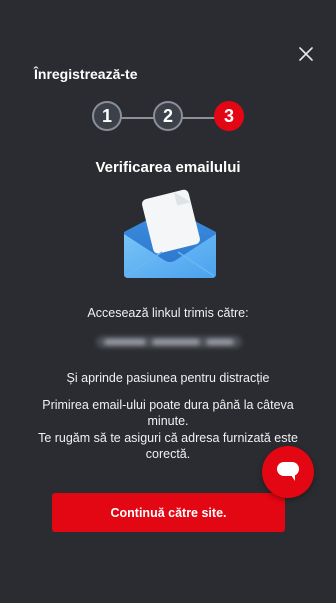 This screenshot has width=336, height=603. What do you see at coordinates (168, 512) in the screenshot?
I see `continue-to-site-button: Continuă către site.` at bounding box center [168, 512].